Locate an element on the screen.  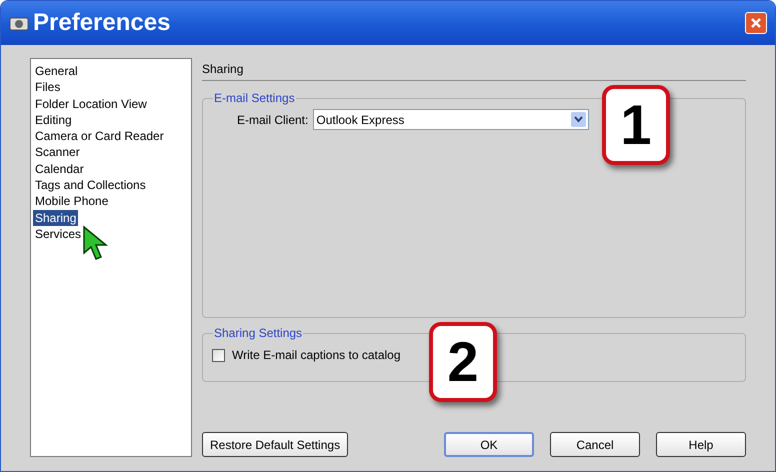
window-title: Preferences is located at coordinates (101, 23).